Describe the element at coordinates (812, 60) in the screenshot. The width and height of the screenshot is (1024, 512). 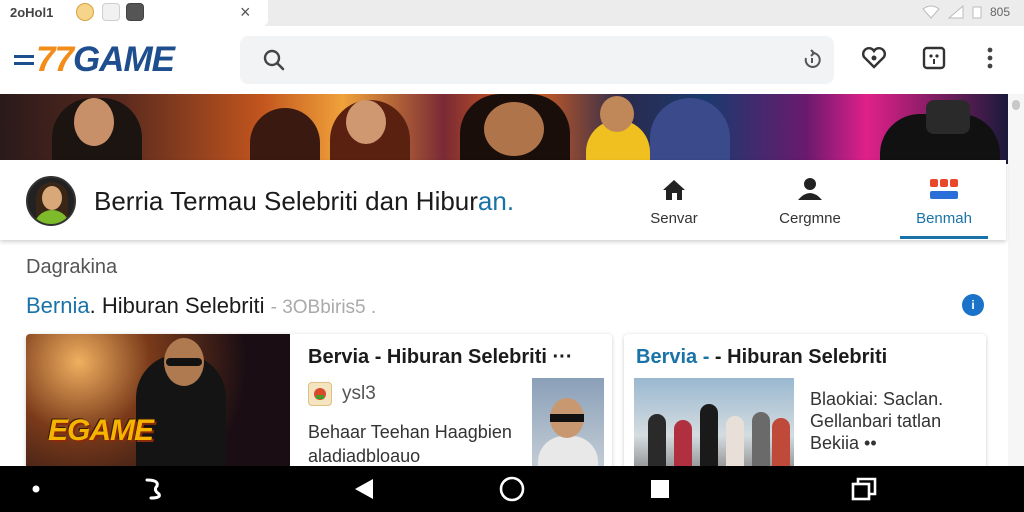
I see `refresh-icon` at that location.